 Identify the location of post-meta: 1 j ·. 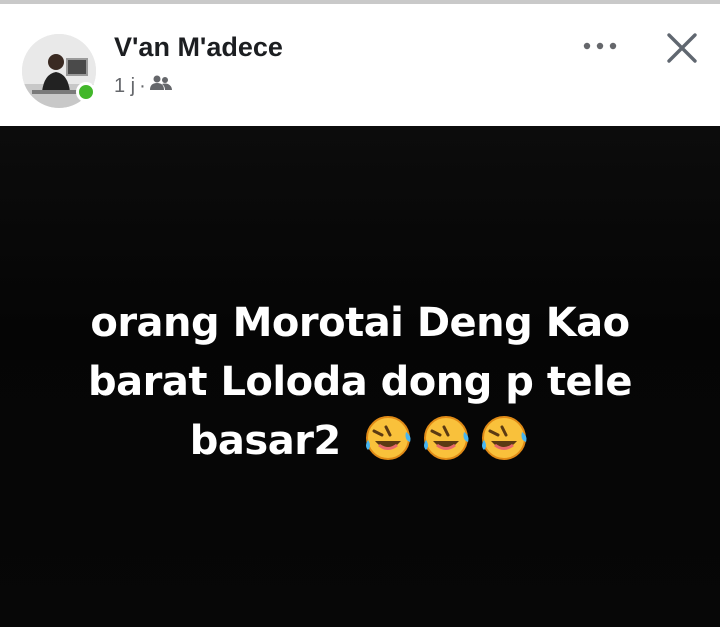
(143, 86).